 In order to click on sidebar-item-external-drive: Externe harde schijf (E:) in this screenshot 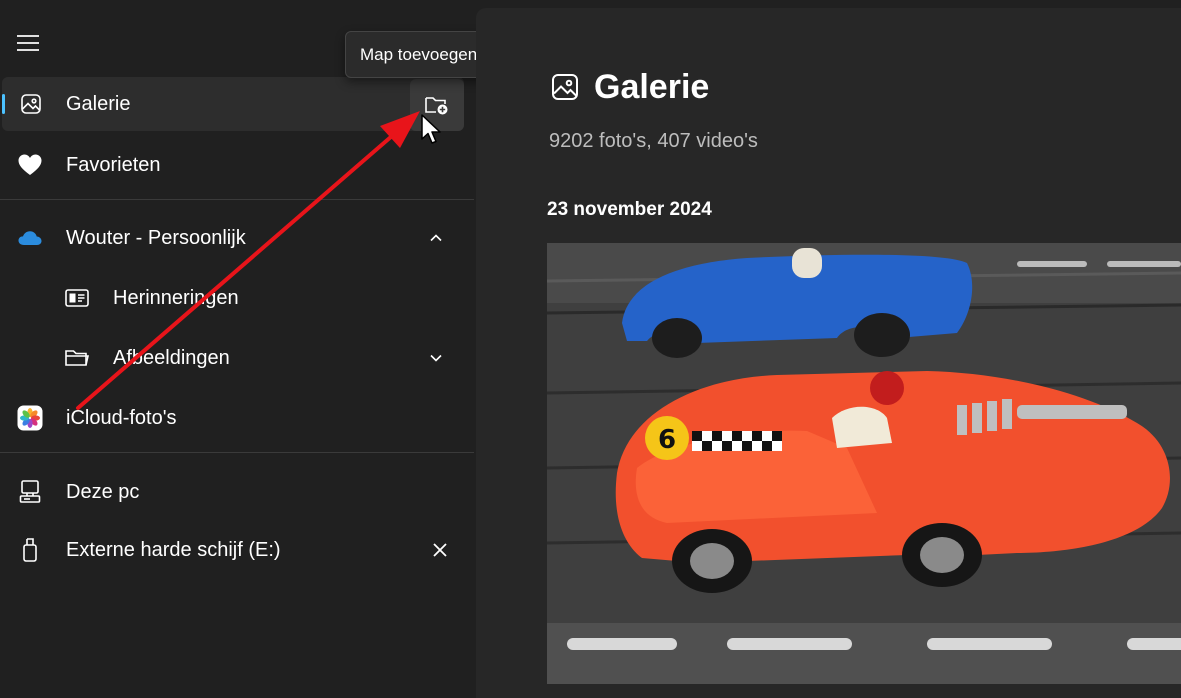, I will do `click(233, 550)`.